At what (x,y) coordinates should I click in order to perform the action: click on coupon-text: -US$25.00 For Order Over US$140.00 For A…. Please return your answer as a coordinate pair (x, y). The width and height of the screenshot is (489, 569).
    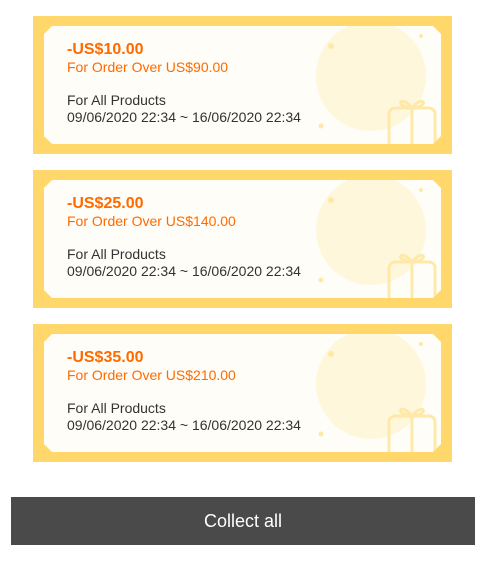
    Looking at the image, I should click on (184, 237).